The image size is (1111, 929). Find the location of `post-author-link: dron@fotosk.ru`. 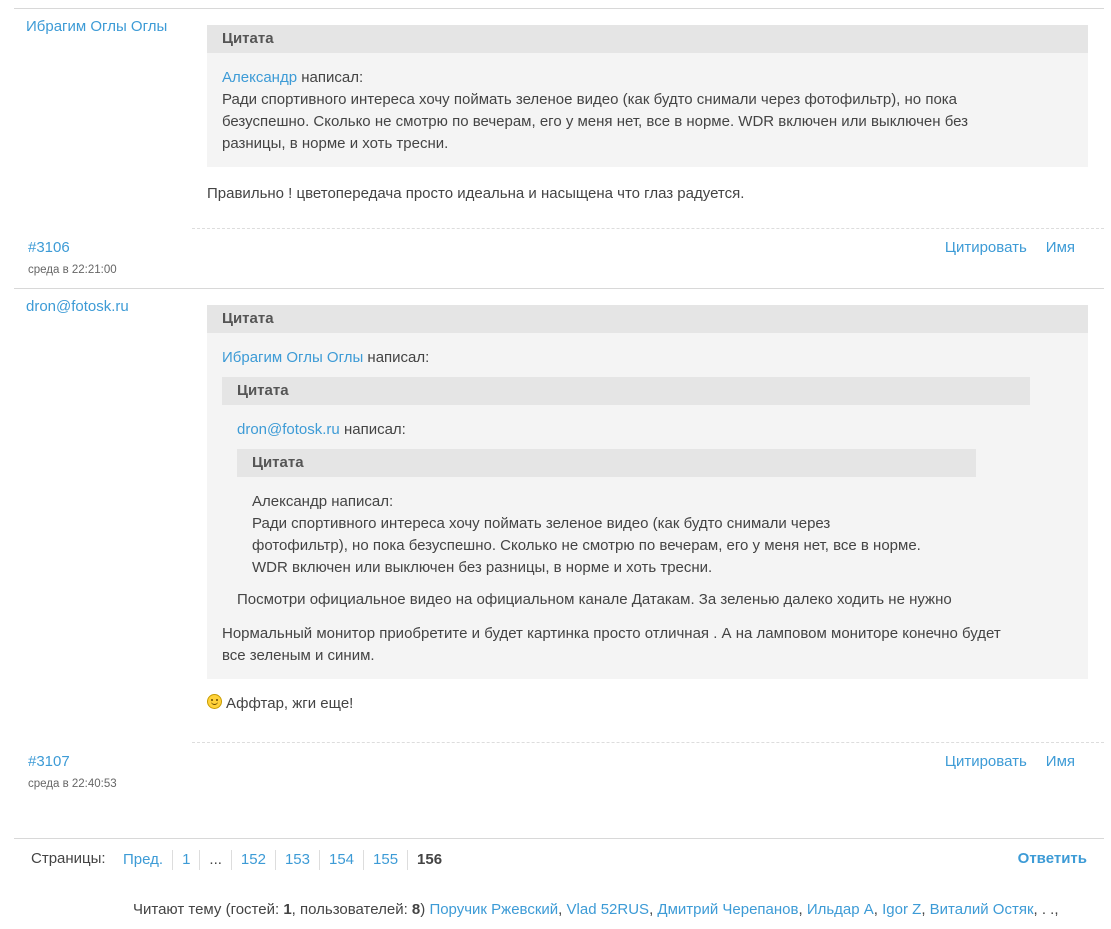

post-author-link: dron@fotosk.ru is located at coordinates (77, 306).